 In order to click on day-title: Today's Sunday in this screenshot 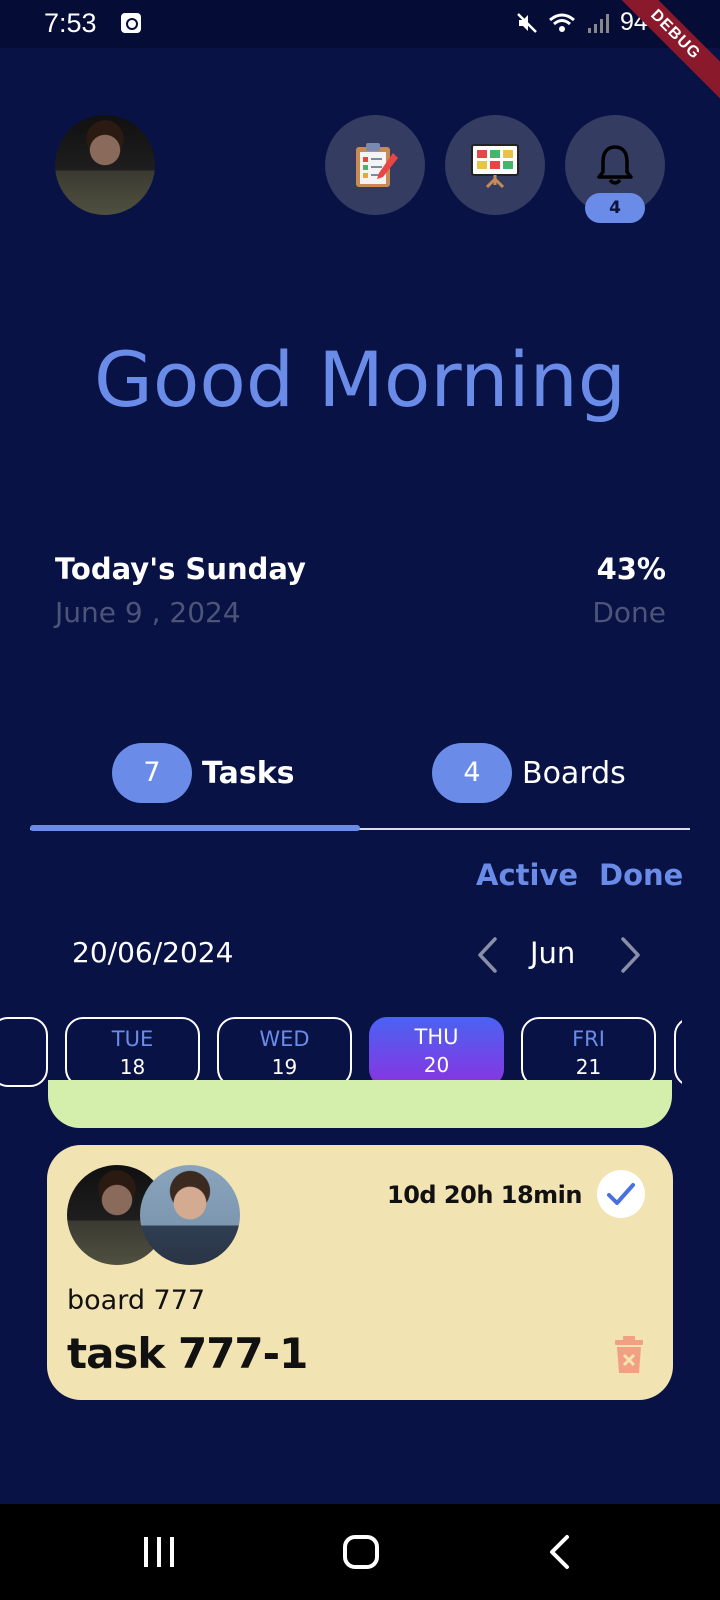, I will do `click(180, 569)`.